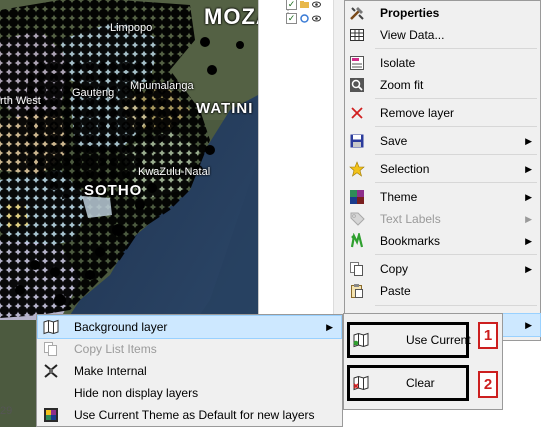 This screenshot has height=427, width=541. Describe the element at coordinates (410, 241) in the screenshot. I see `menu-item-label: Bookmarks` at that location.